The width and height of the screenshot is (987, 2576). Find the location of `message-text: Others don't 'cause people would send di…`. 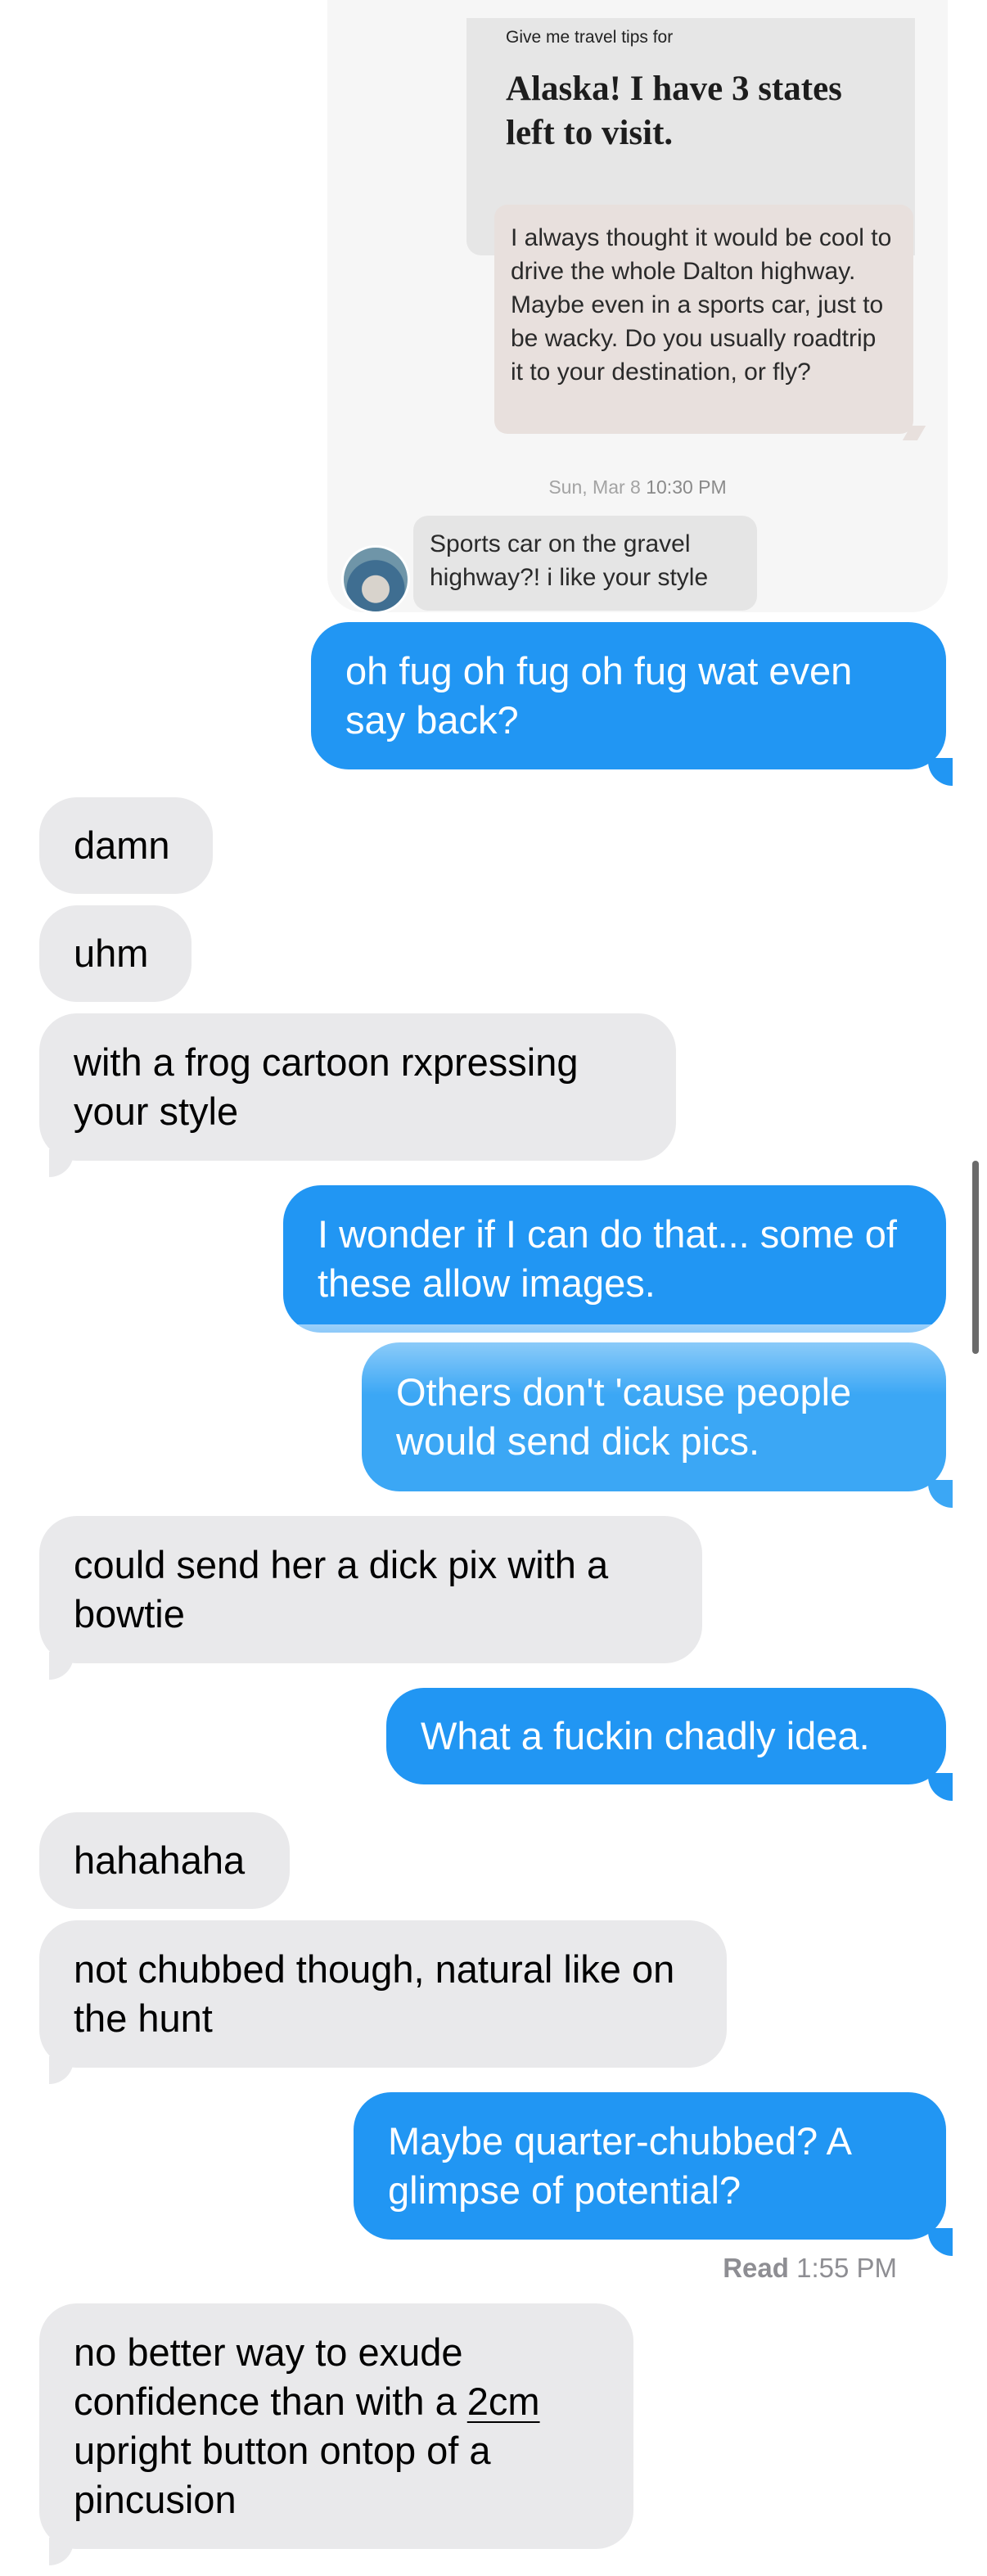

message-text: Others don't 'cause people would send di… is located at coordinates (624, 1416).